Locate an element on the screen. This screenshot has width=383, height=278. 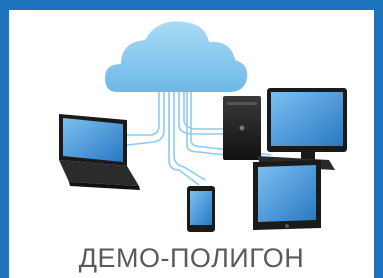
smartphone-icon is located at coordinates (201, 209).